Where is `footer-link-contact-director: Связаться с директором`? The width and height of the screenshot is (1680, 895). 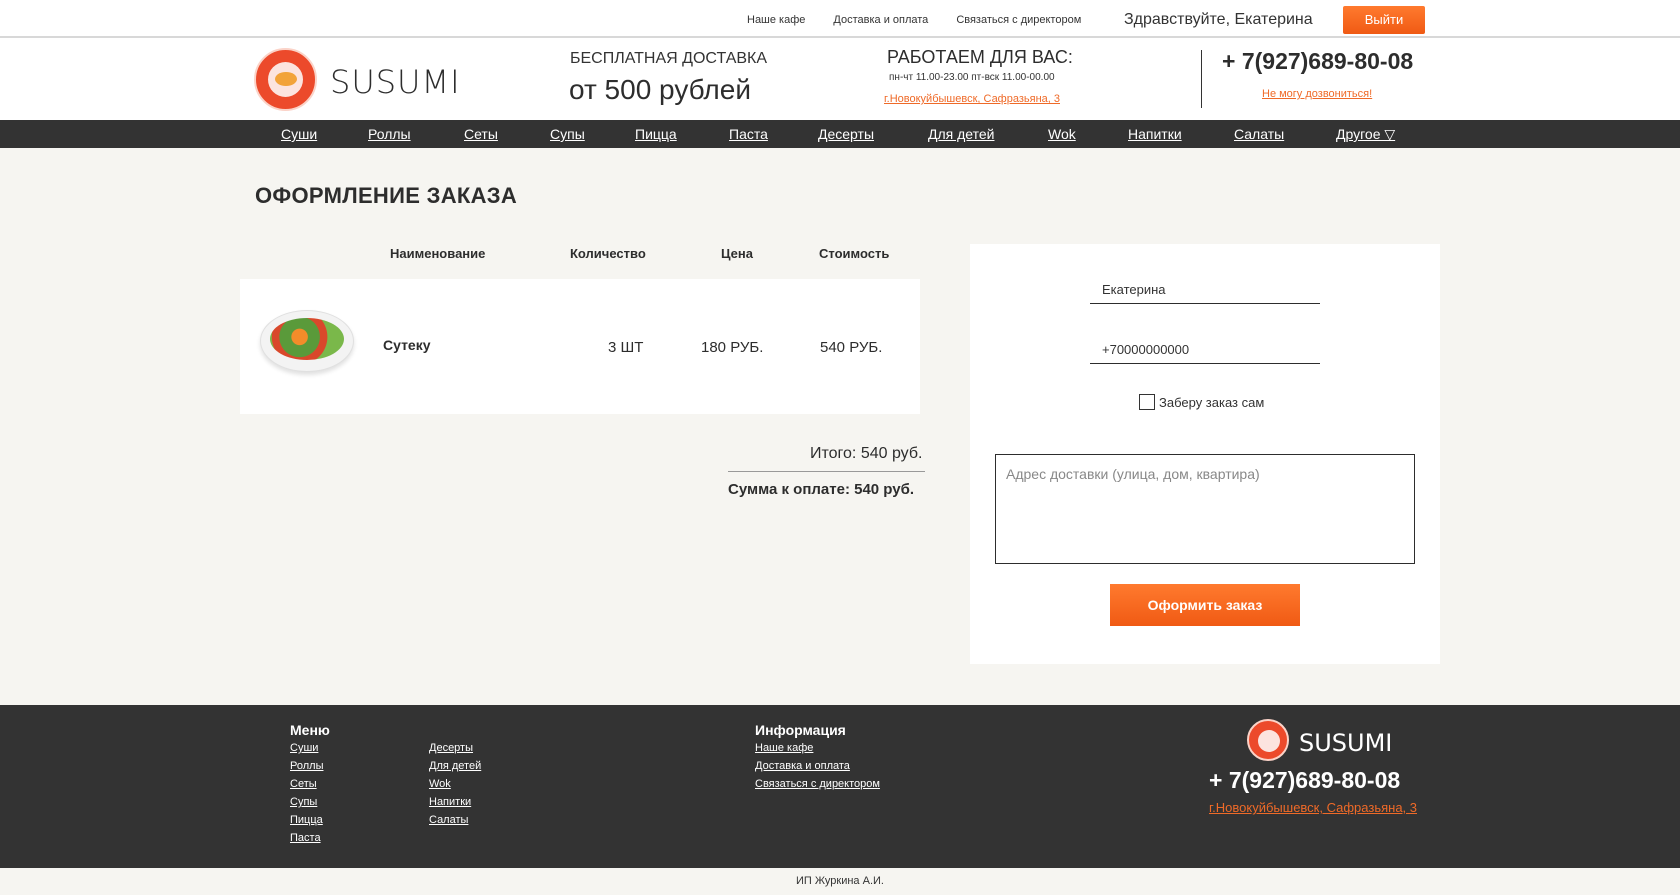
footer-link-contact-director: Связаться с директором is located at coordinates (817, 784).